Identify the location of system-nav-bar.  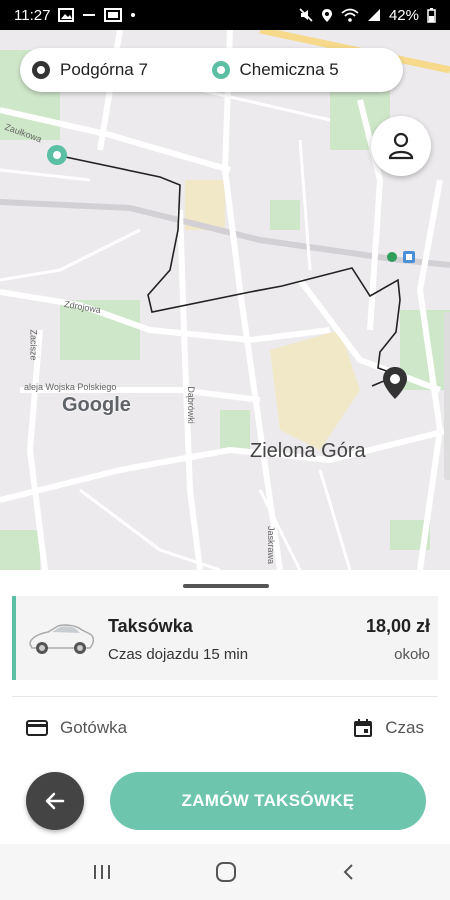
(225, 872).